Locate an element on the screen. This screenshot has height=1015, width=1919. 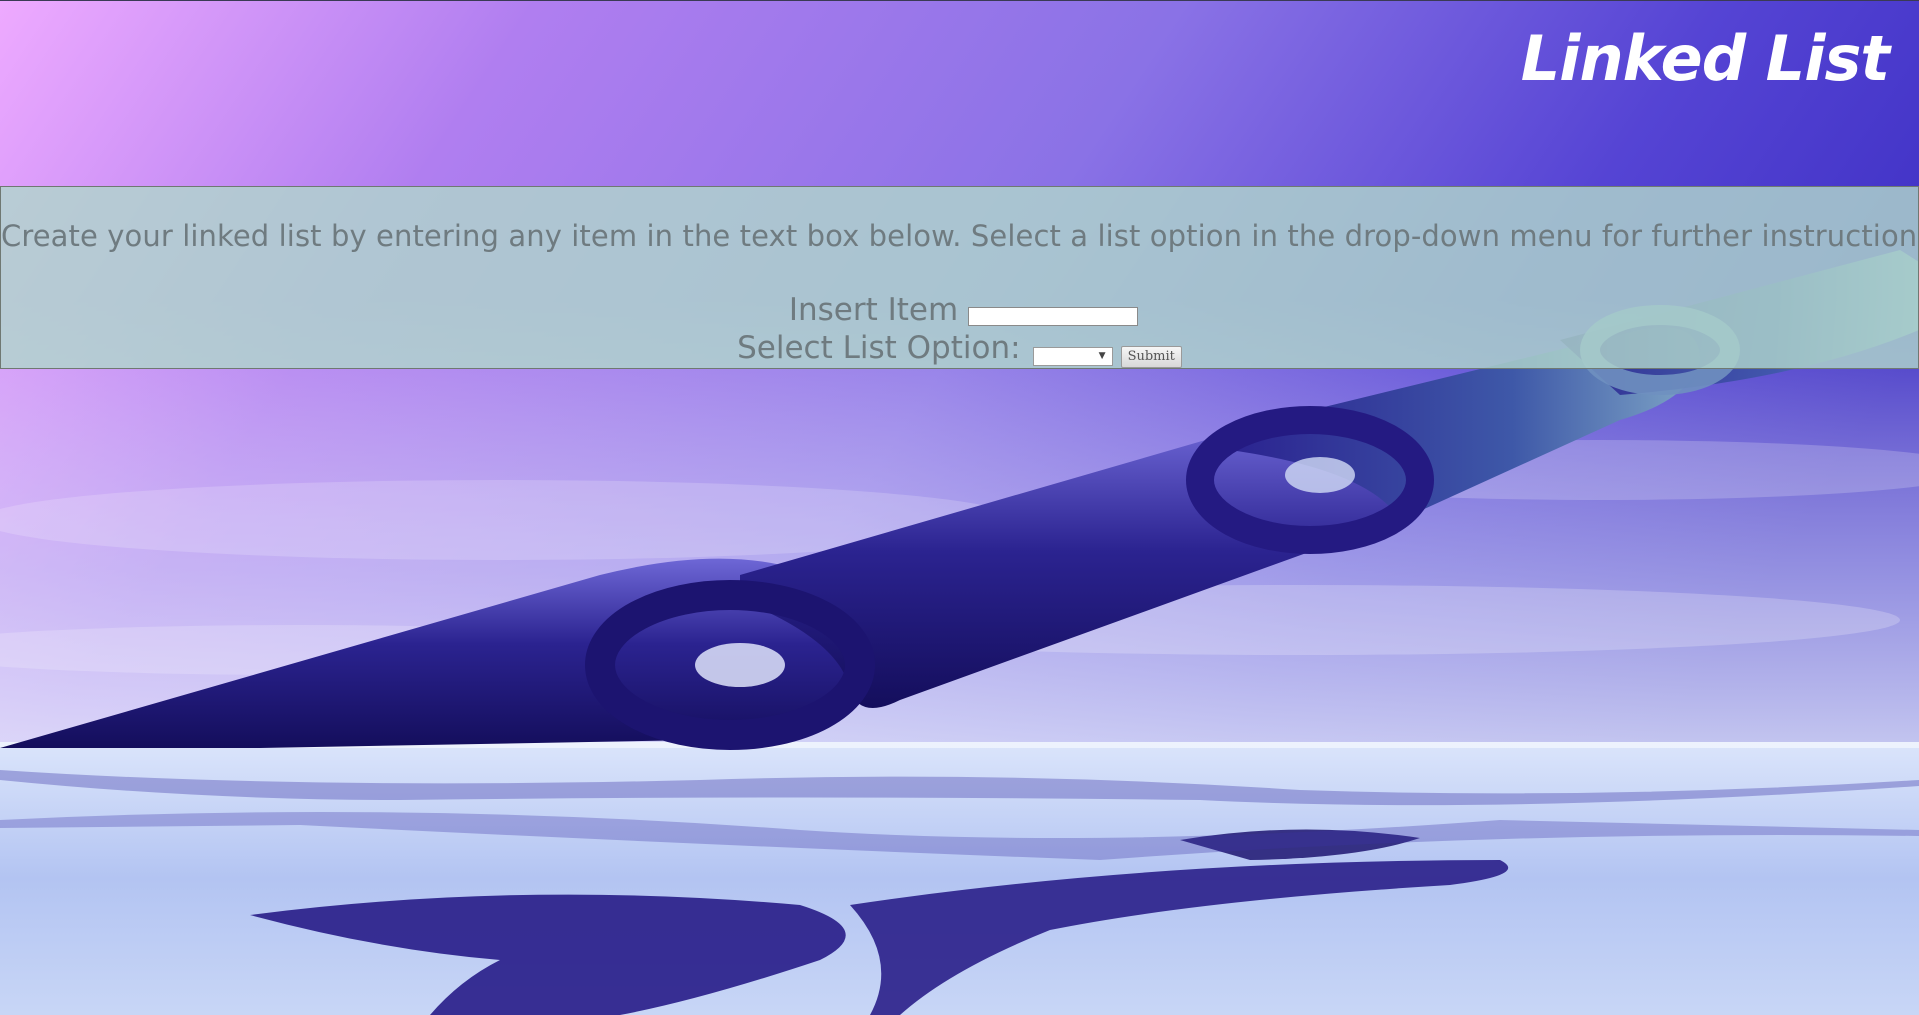
select-option-row: Select List Option: ▼ Submit is located at coordinates (959, 349).